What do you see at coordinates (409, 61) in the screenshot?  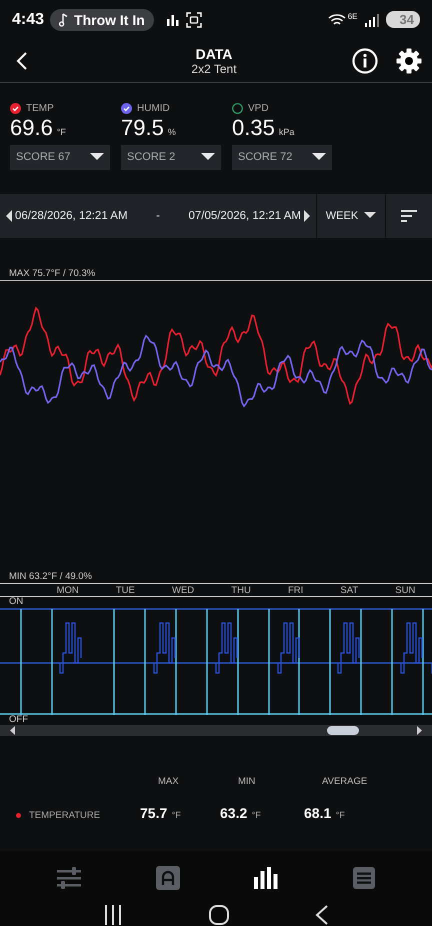 I see `settings-icon` at bounding box center [409, 61].